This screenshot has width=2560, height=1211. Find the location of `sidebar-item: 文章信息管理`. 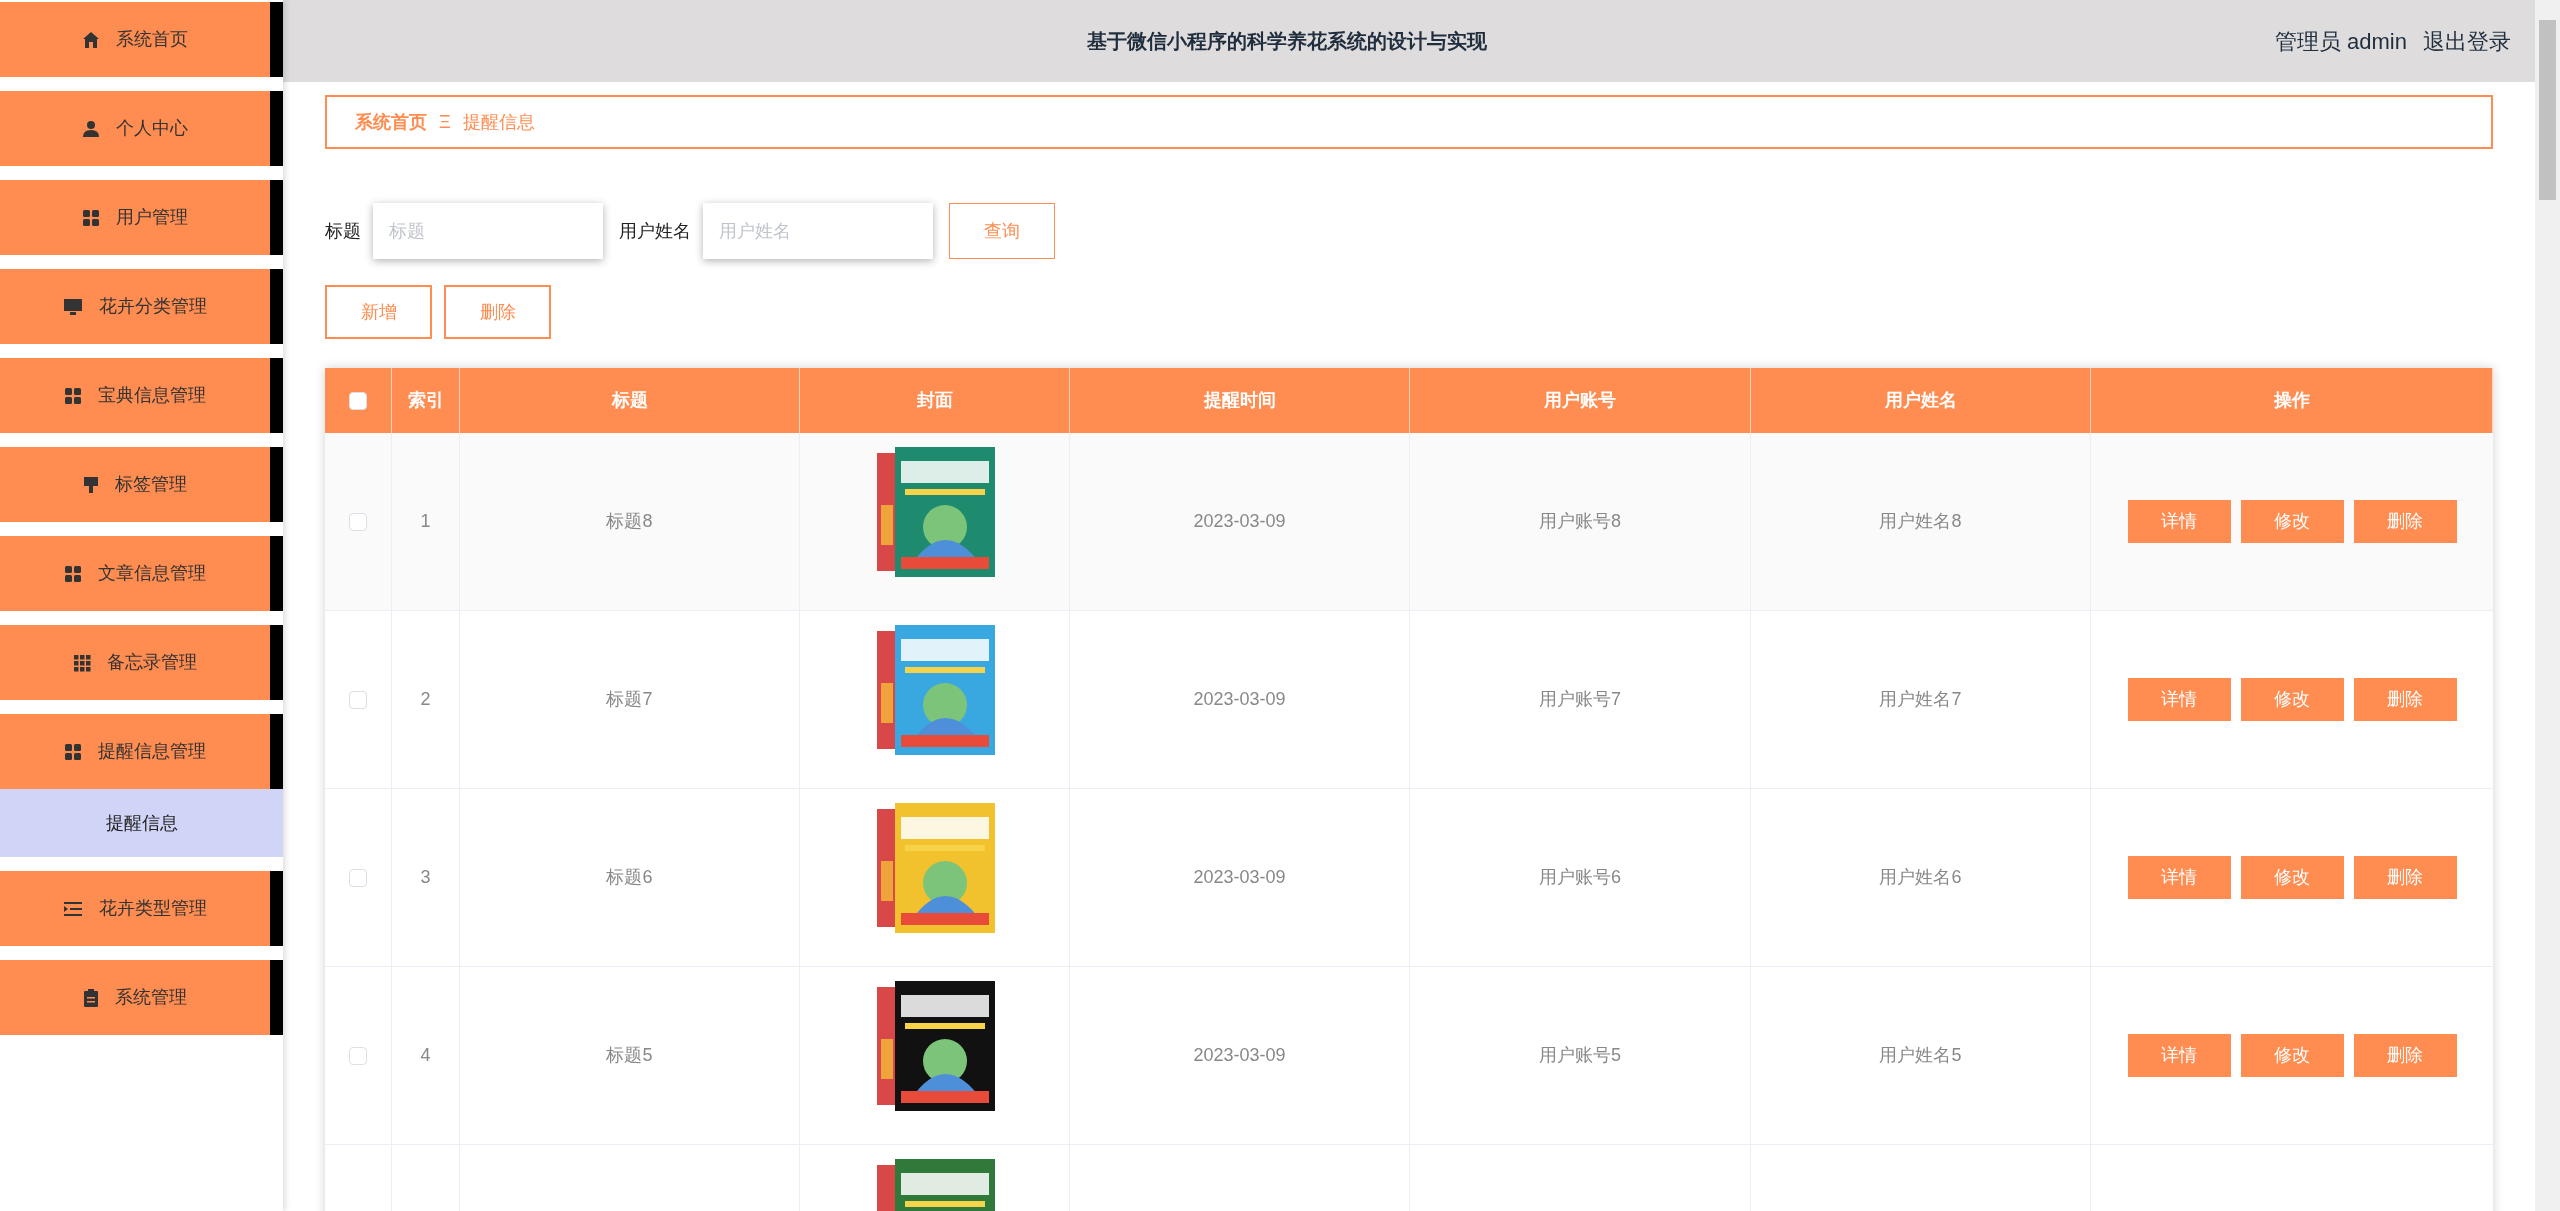

sidebar-item: 文章信息管理 is located at coordinates (141, 573).